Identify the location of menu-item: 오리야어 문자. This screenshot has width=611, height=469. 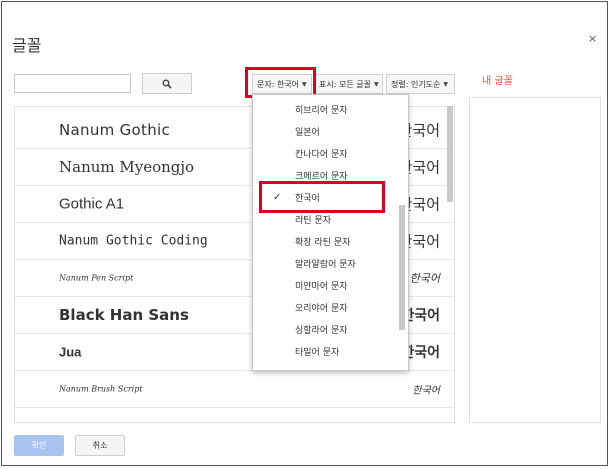
(325, 307).